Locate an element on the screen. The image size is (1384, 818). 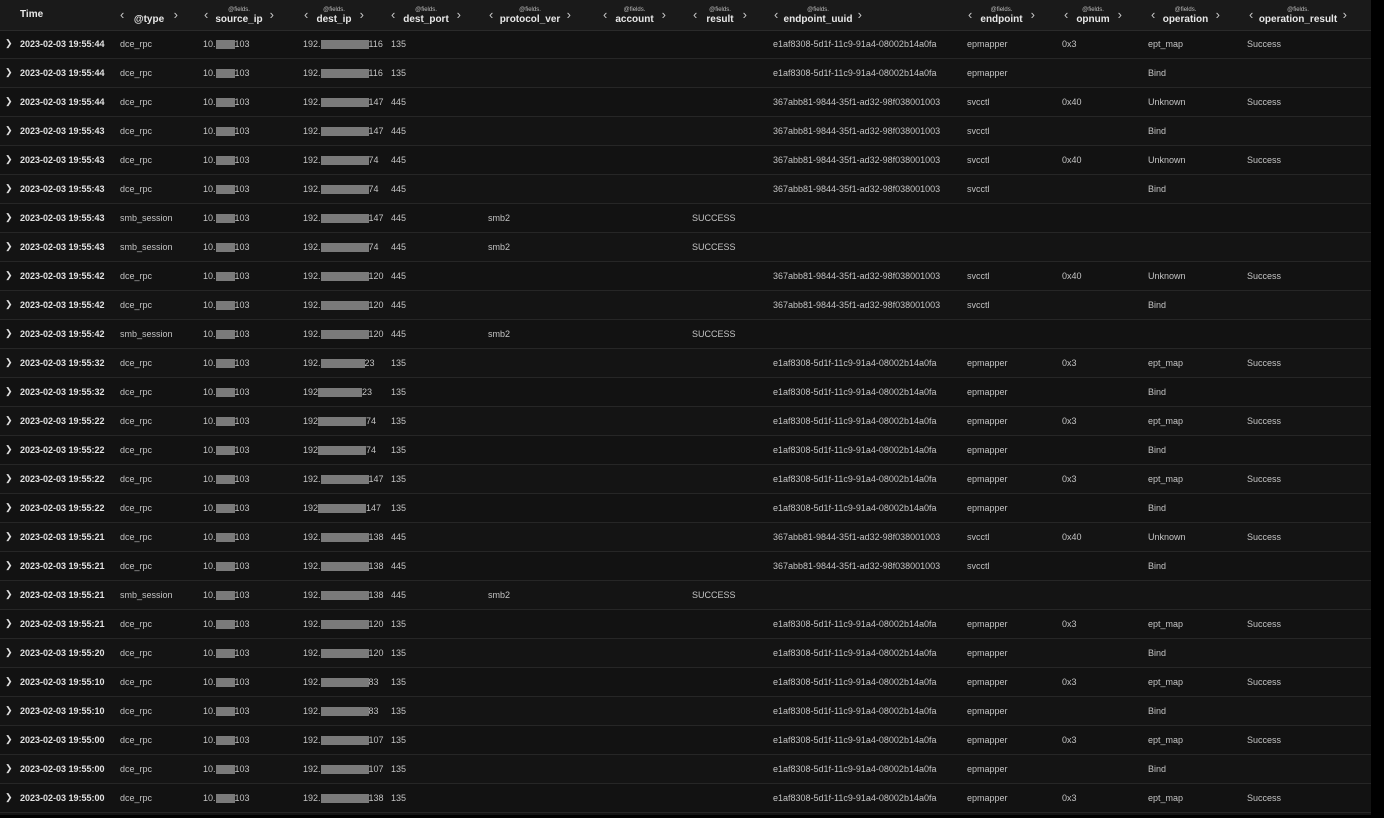
column-header-account: @fields. account ‹ › is located at coordinates (634, 15).